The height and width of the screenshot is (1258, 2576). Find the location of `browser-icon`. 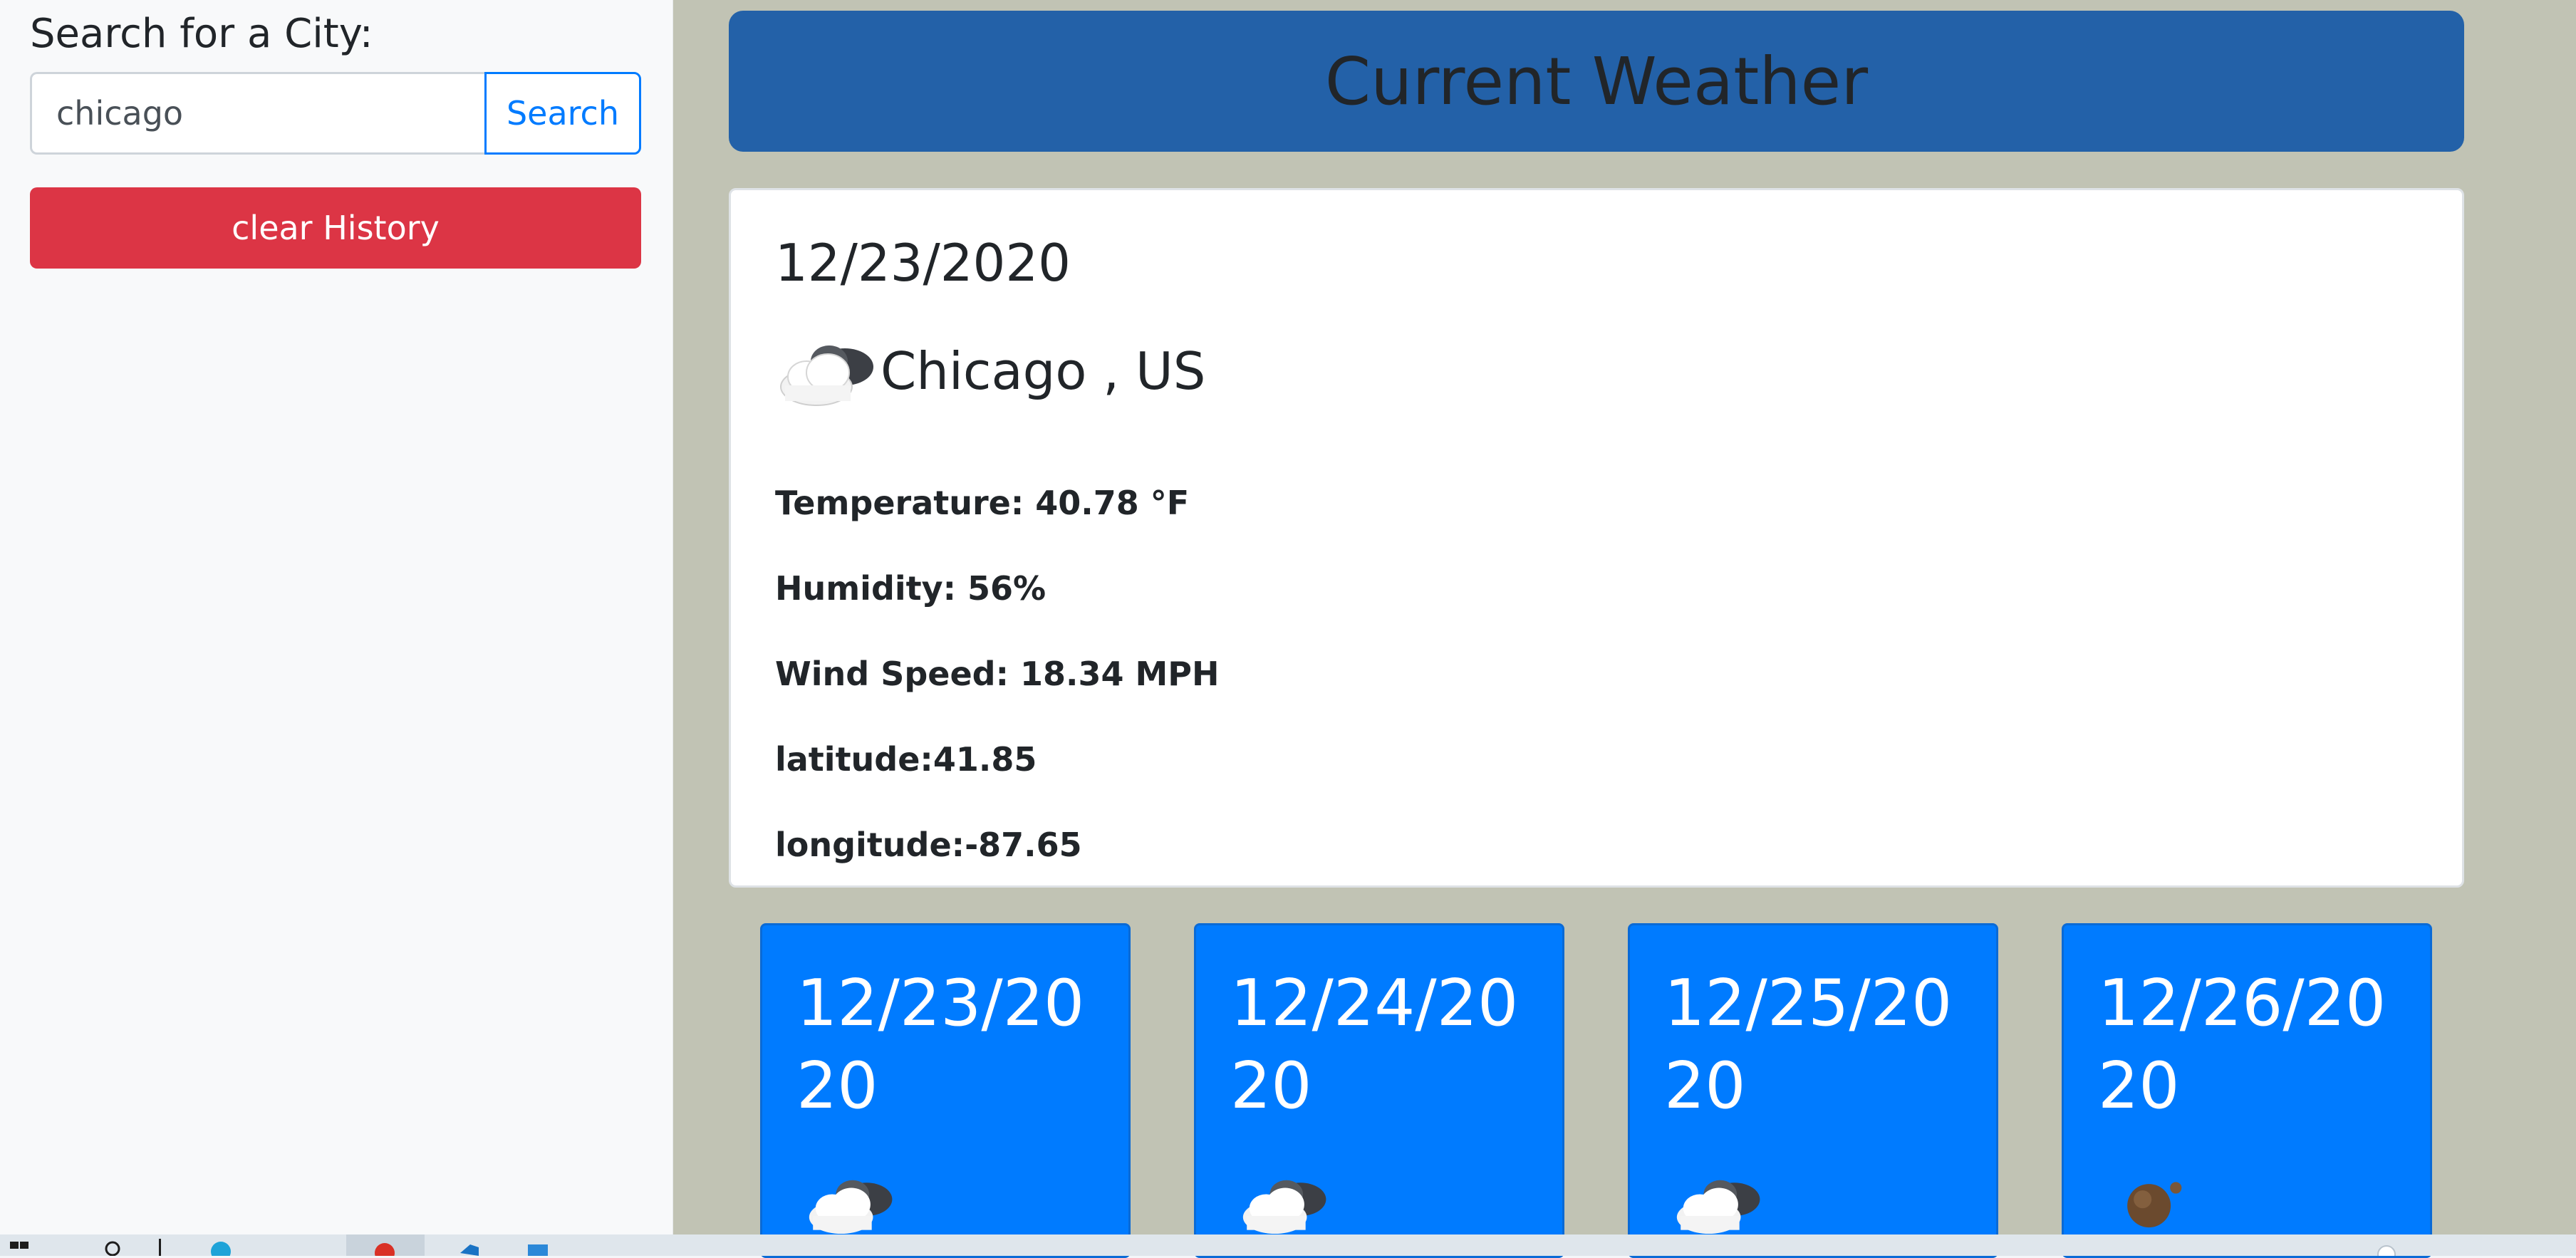

browser-icon is located at coordinates (221, 1247).